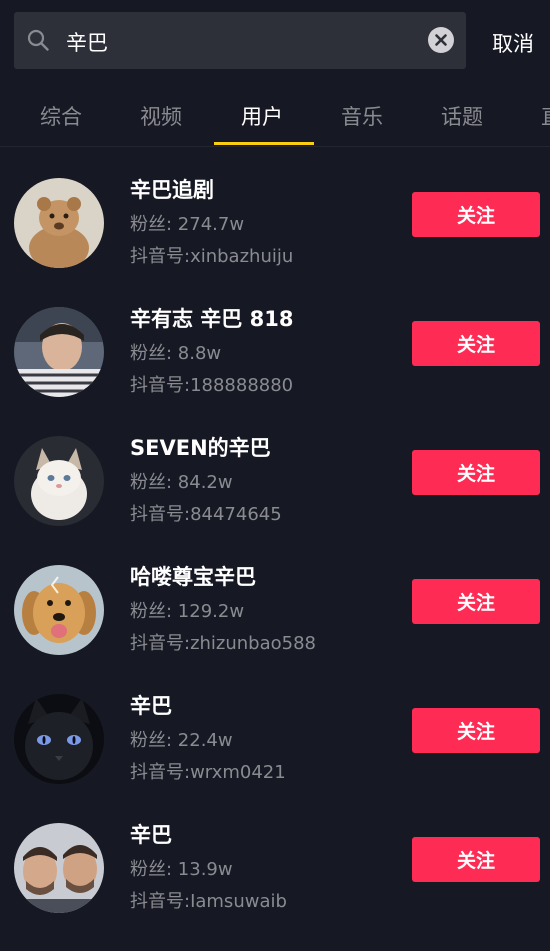 The height and width of the screenshot is (951, 550). I want to click on tab-videos: 视频, so click(161, 116).